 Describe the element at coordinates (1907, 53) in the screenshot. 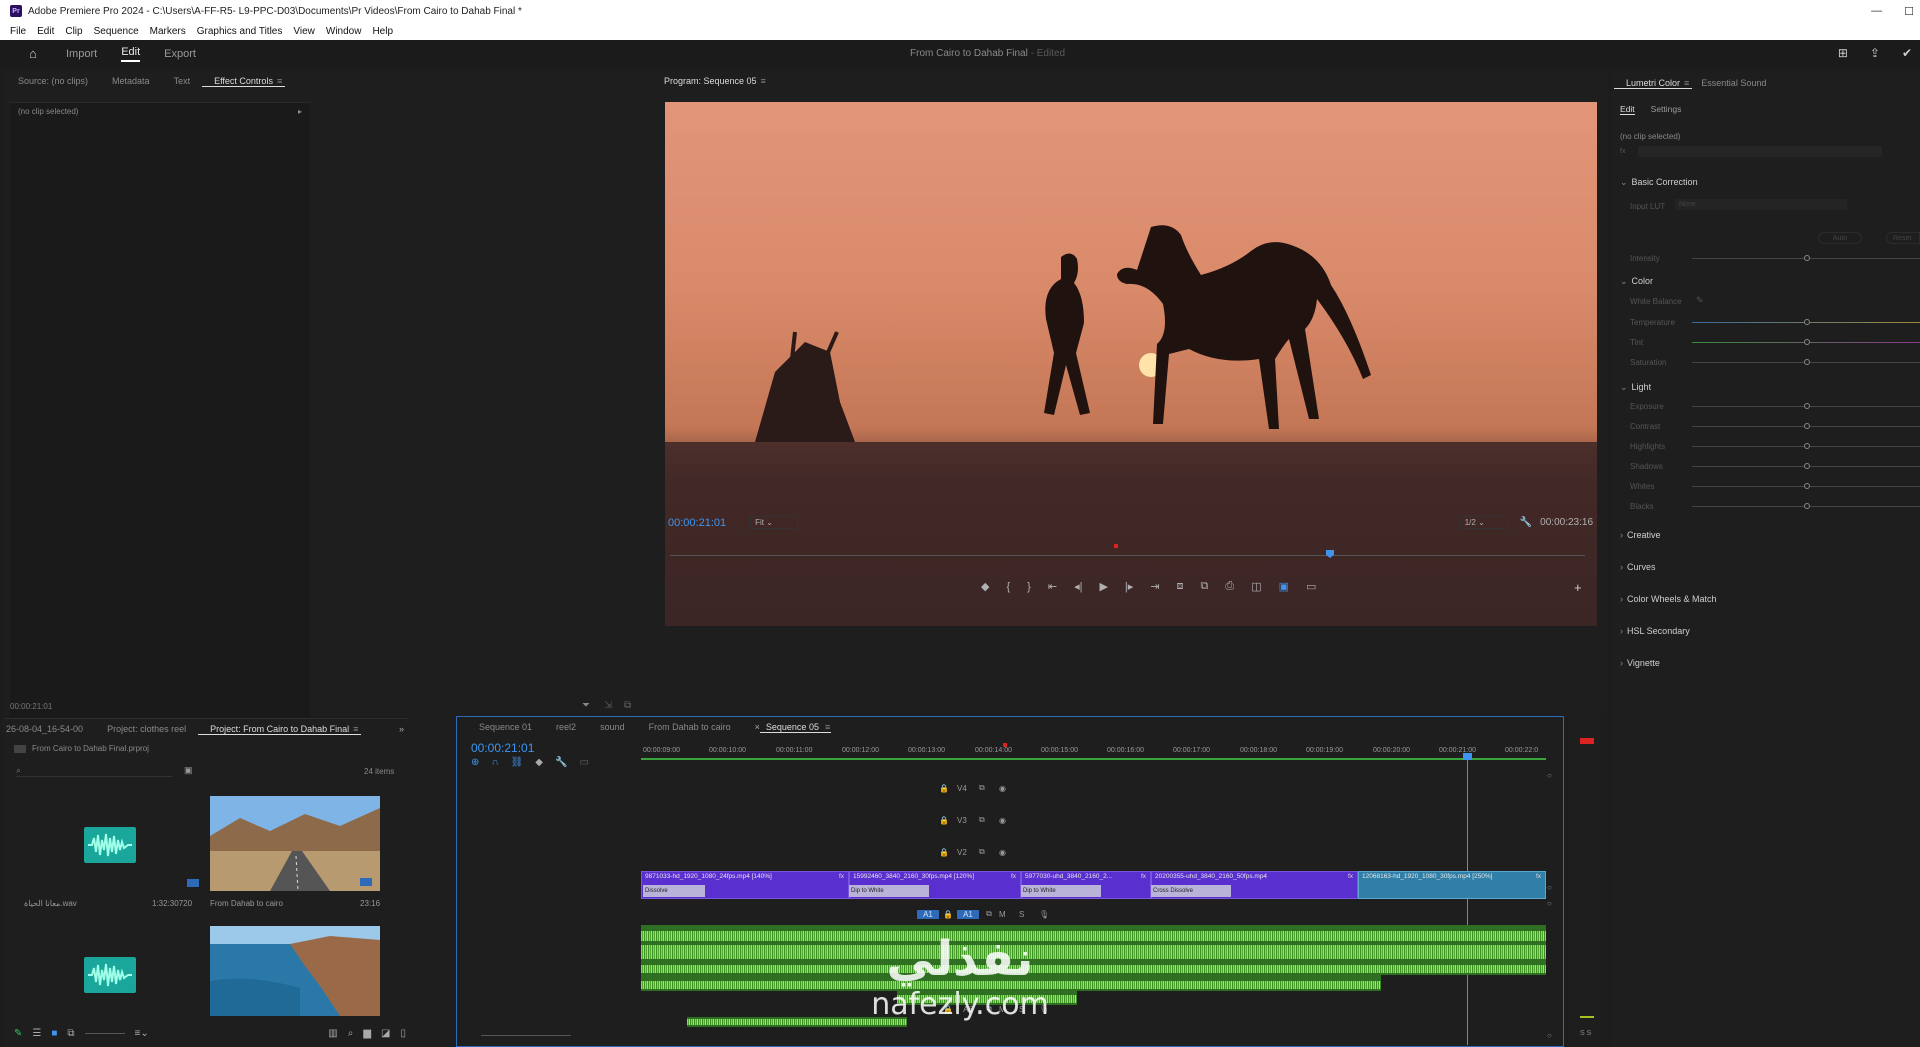

I see `progress-check-icon: ✔` at that location.